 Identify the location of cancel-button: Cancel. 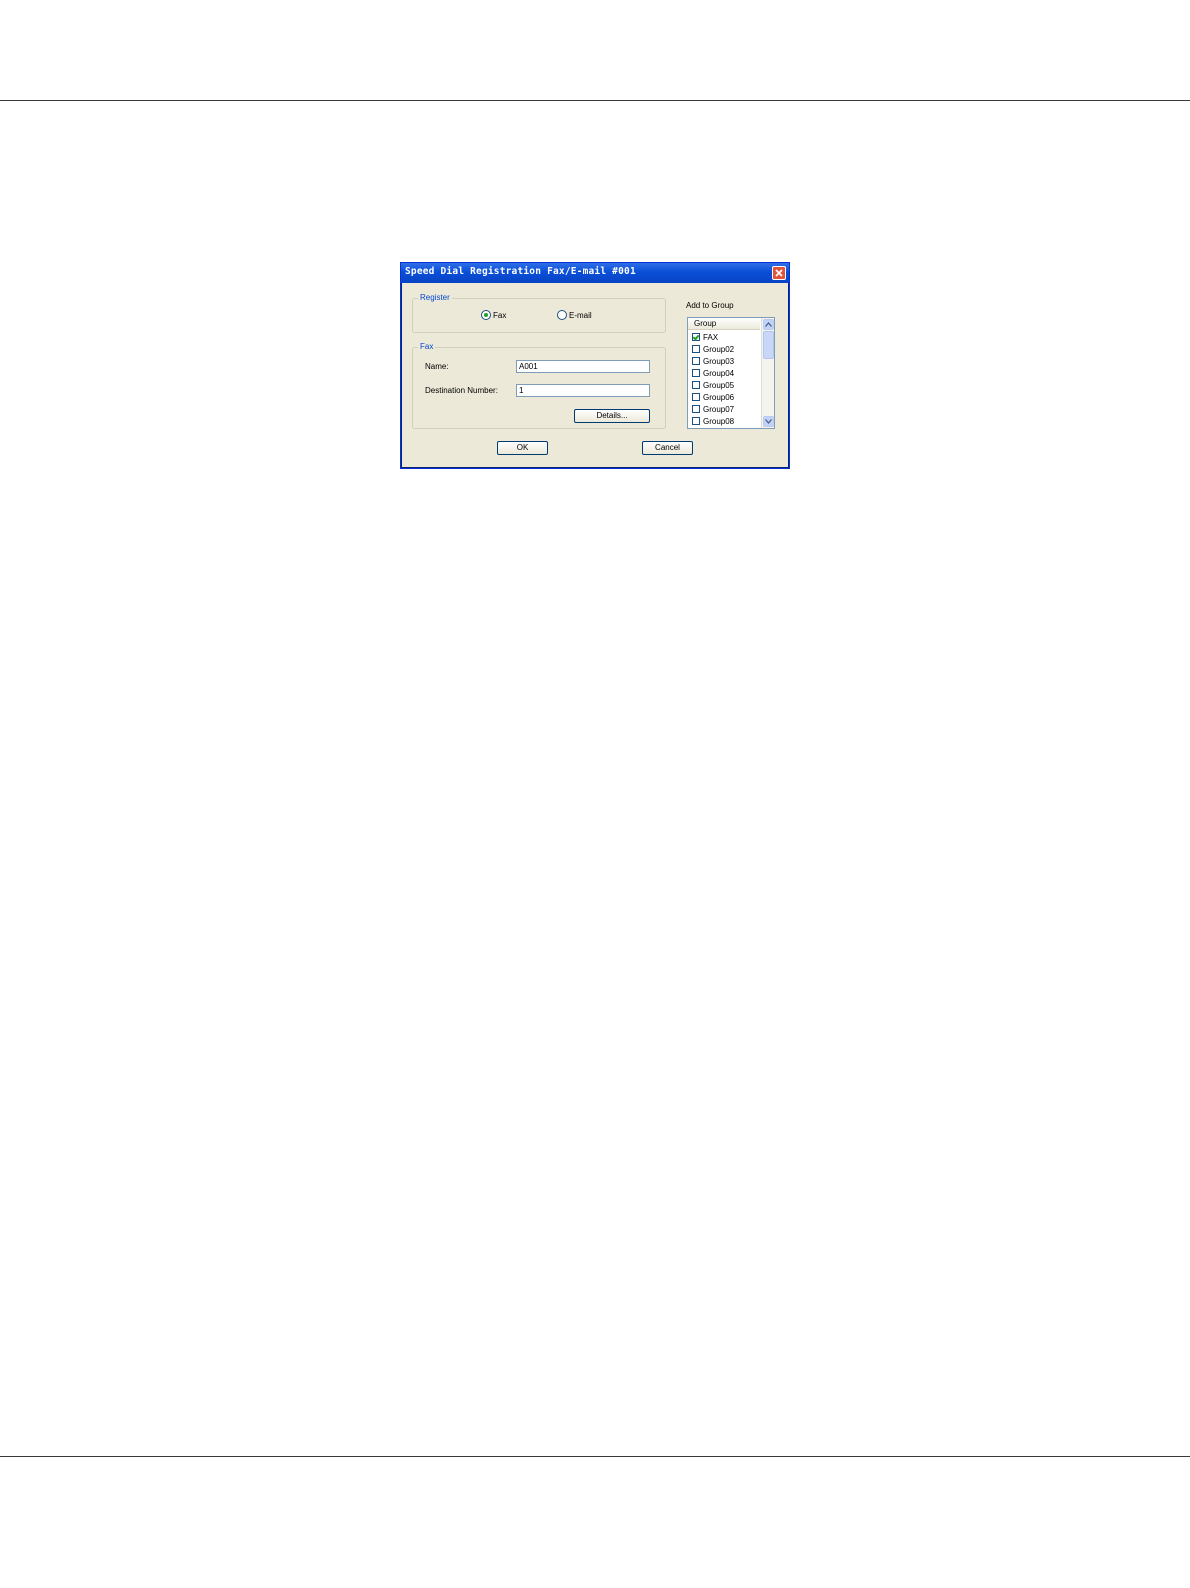
(667, 448).